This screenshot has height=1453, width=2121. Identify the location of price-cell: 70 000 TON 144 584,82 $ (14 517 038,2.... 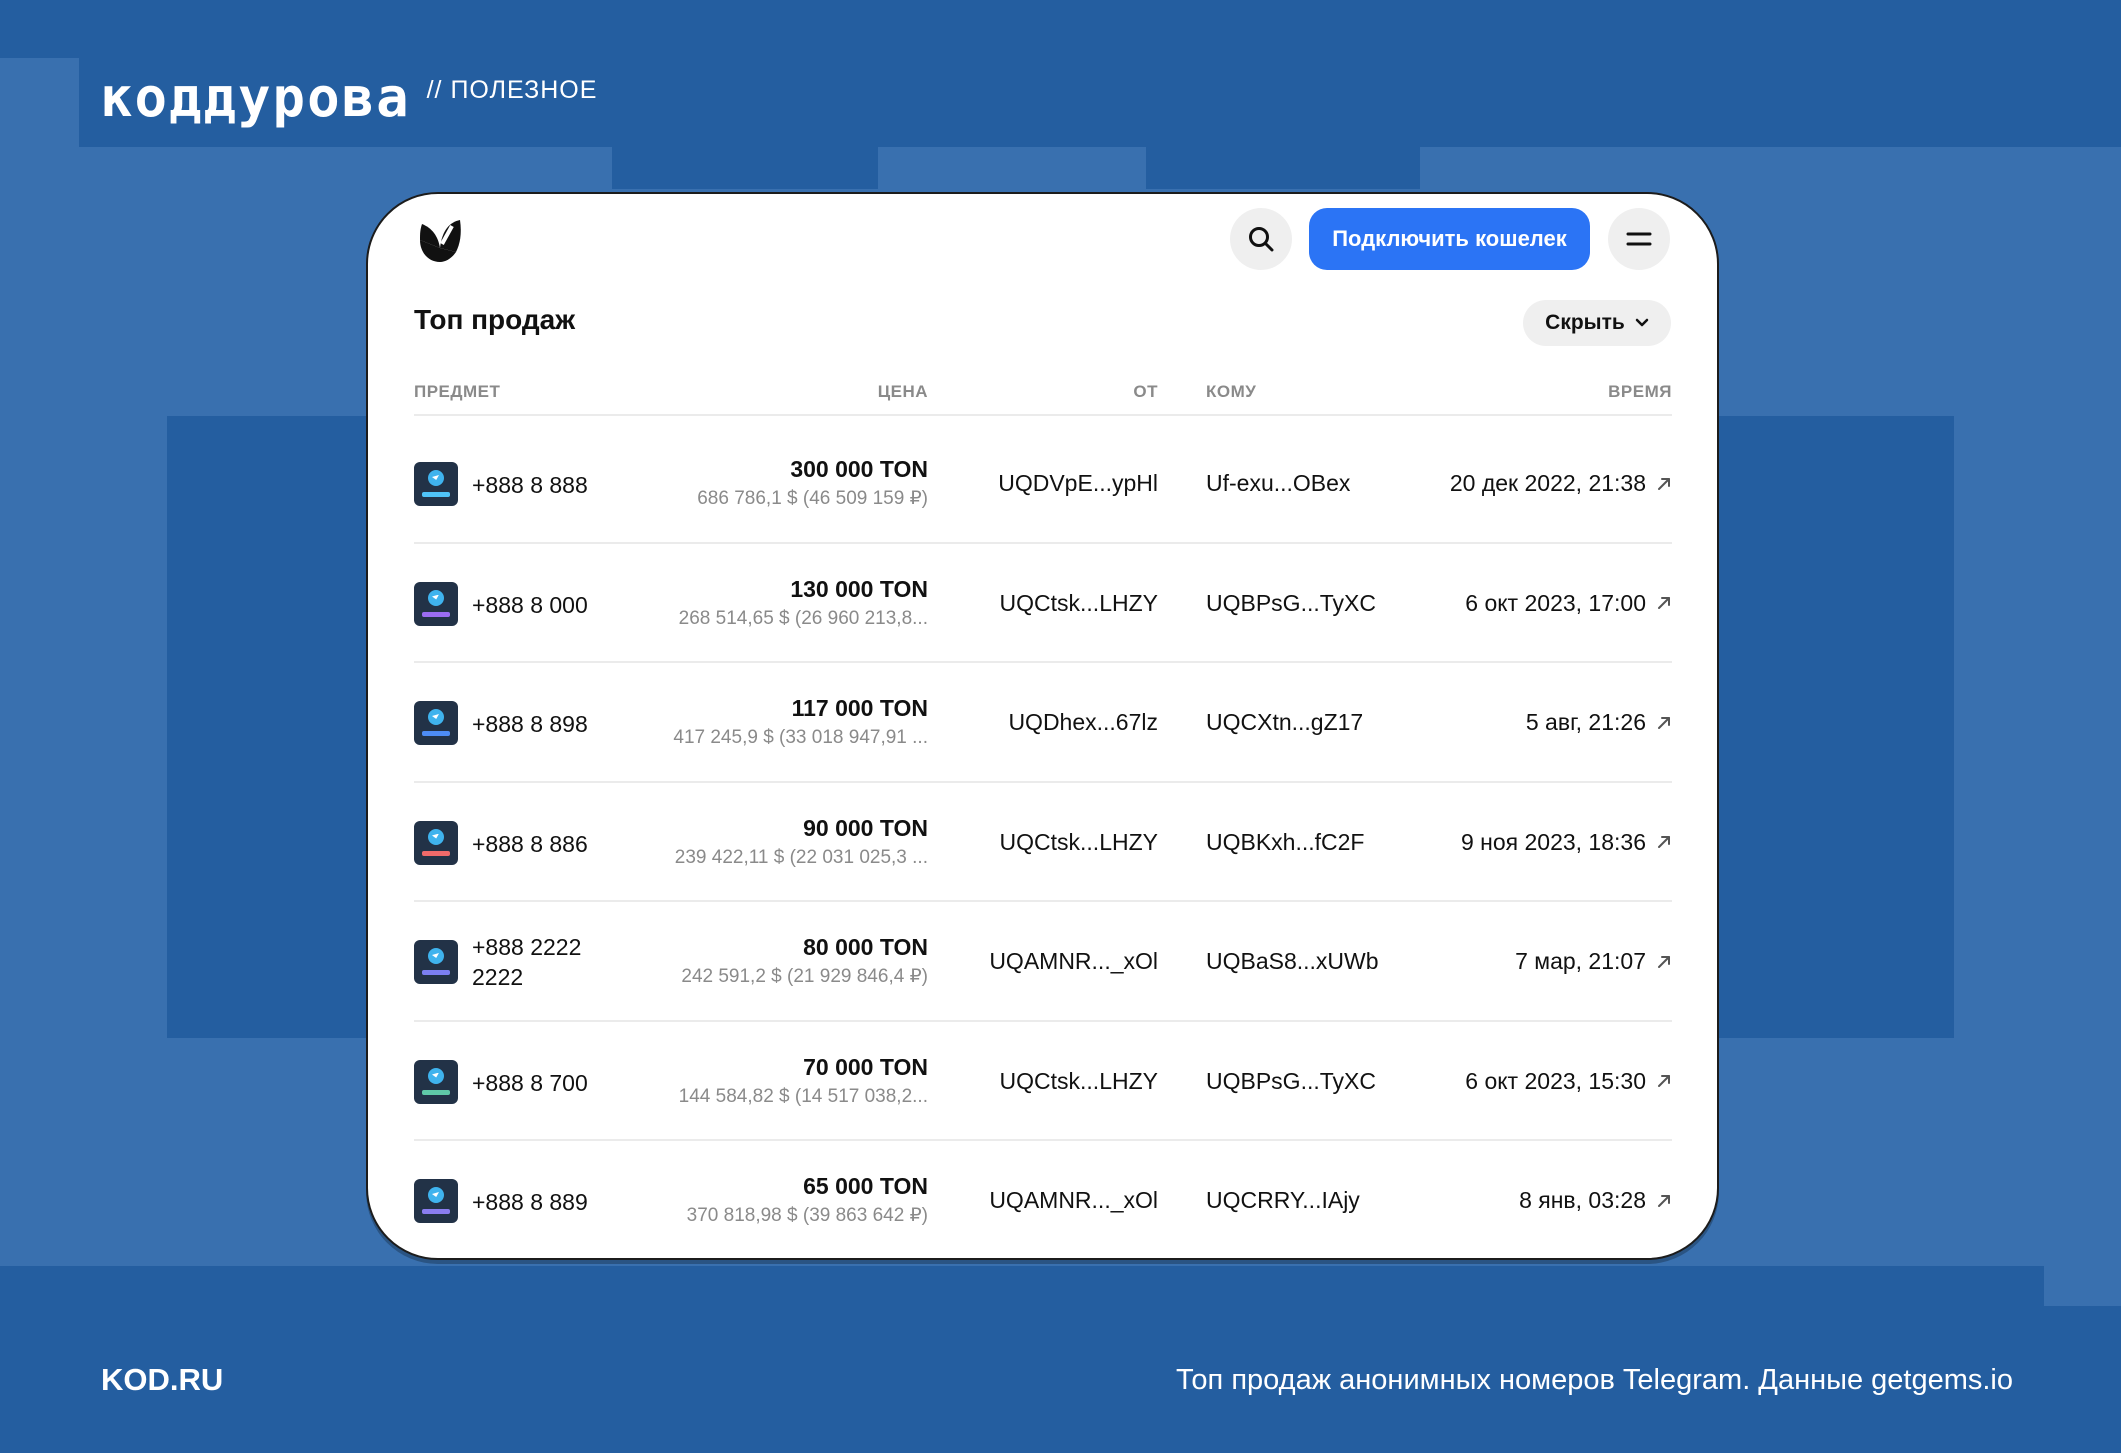
(803, 1082).